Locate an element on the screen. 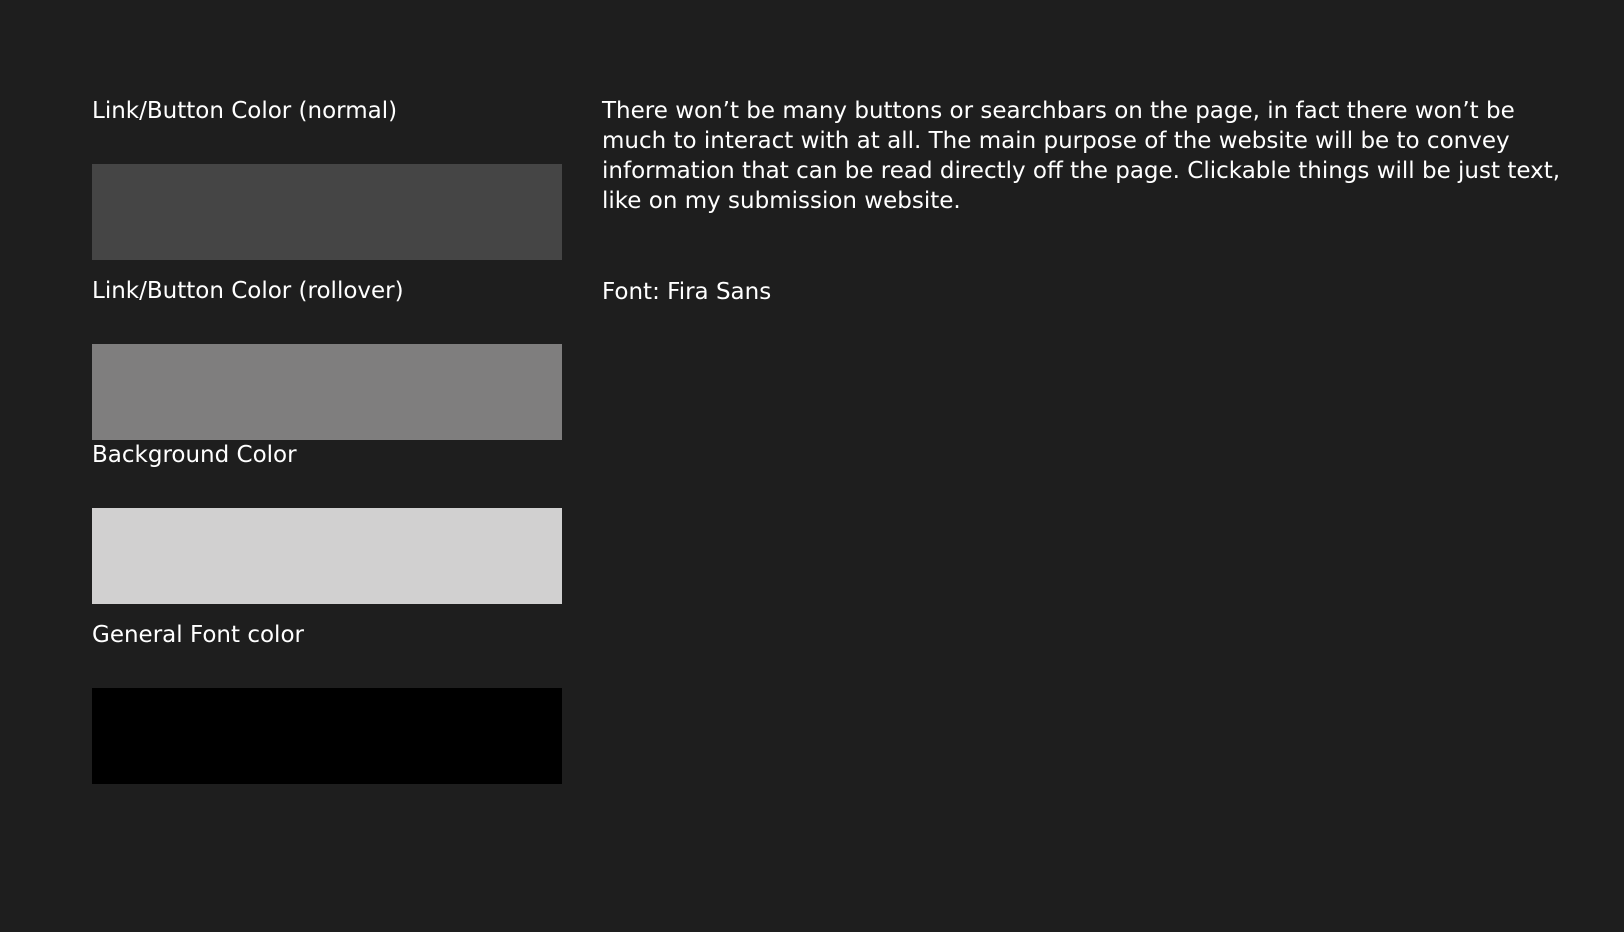  font-note: Font: Fira Sans is located at coordinates (687, 292).